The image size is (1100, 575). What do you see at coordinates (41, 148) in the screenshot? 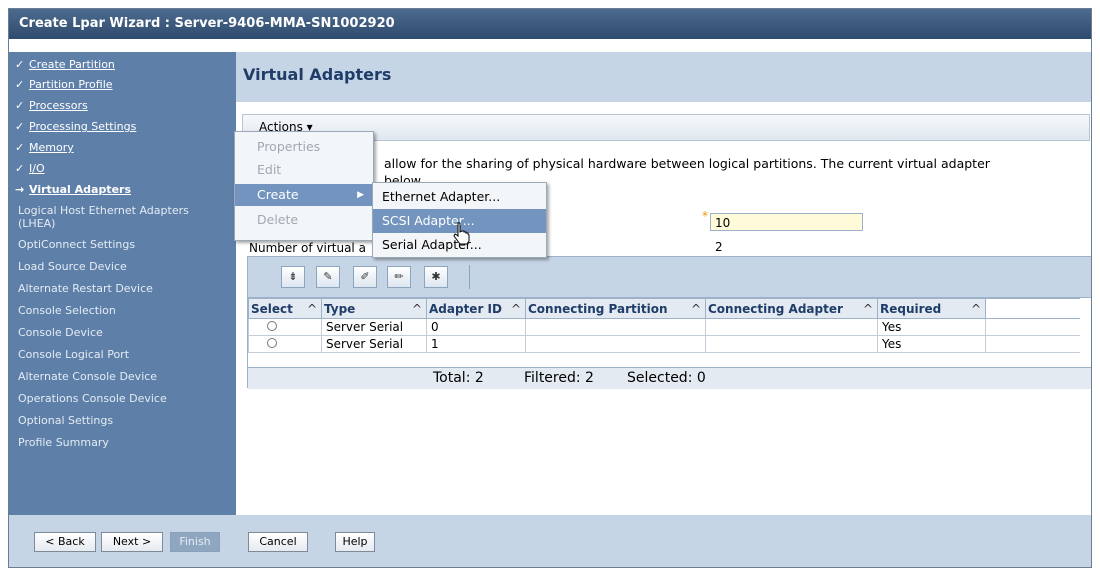
I see `nav-step-memory: ✓ Memory` at bounding box center [41, 148].